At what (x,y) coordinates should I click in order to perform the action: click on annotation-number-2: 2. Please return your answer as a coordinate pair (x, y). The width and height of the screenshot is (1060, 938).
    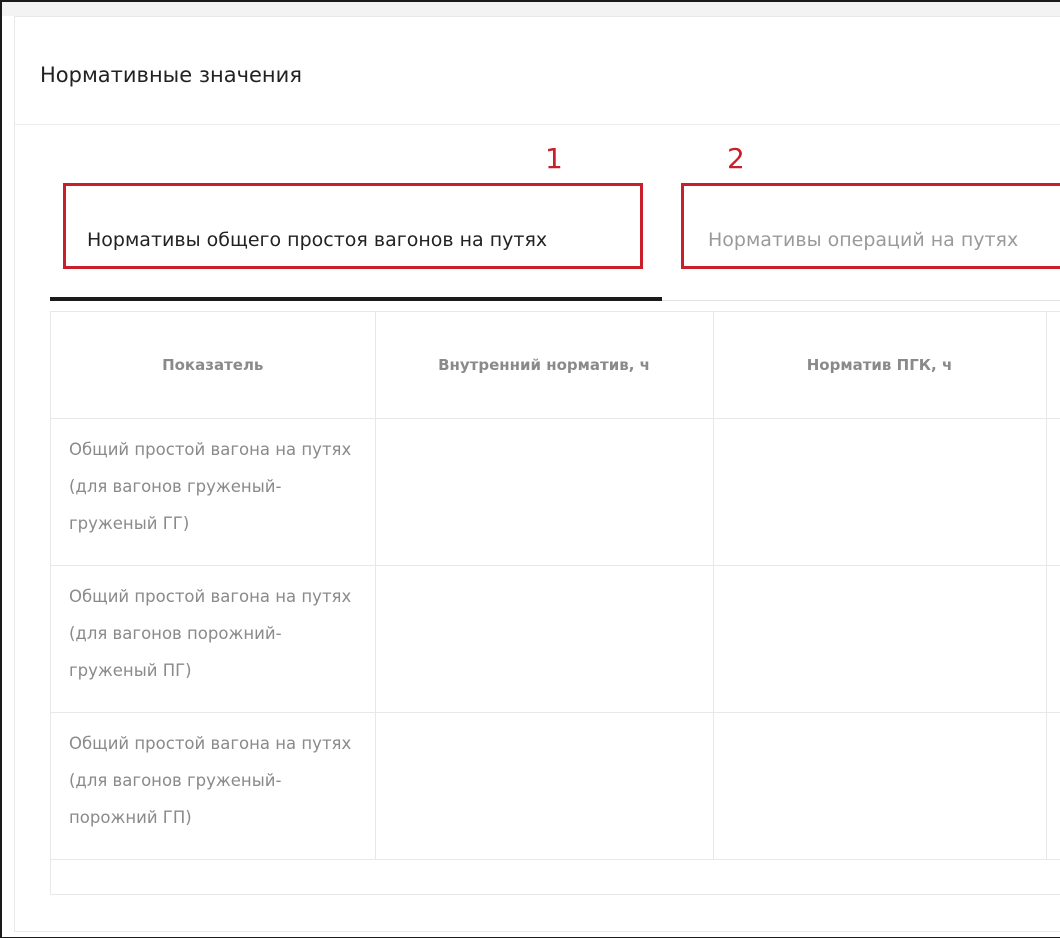
    Looking at the image, I should click on (736, 158).